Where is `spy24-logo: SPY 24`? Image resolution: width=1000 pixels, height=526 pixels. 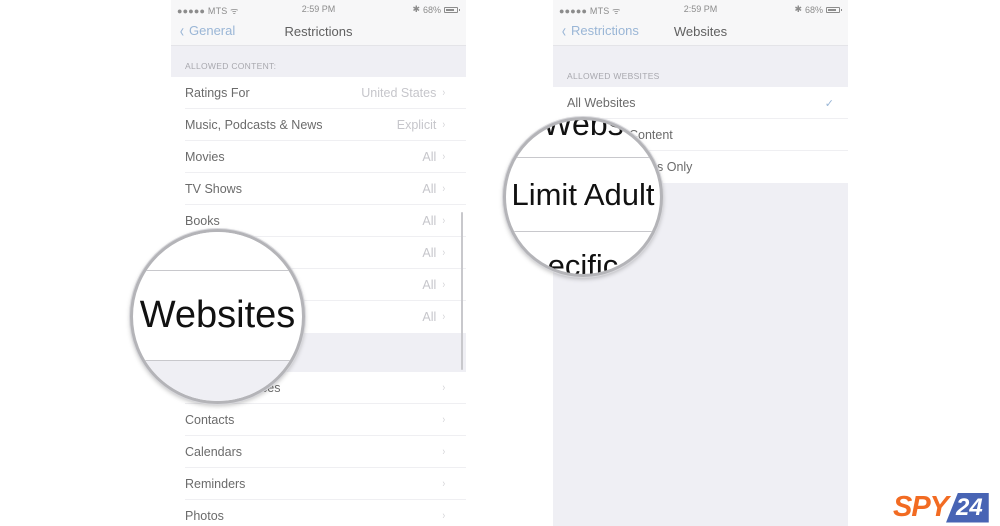
spy24-logo: SPY 24 is located at coordinates (941, 507).